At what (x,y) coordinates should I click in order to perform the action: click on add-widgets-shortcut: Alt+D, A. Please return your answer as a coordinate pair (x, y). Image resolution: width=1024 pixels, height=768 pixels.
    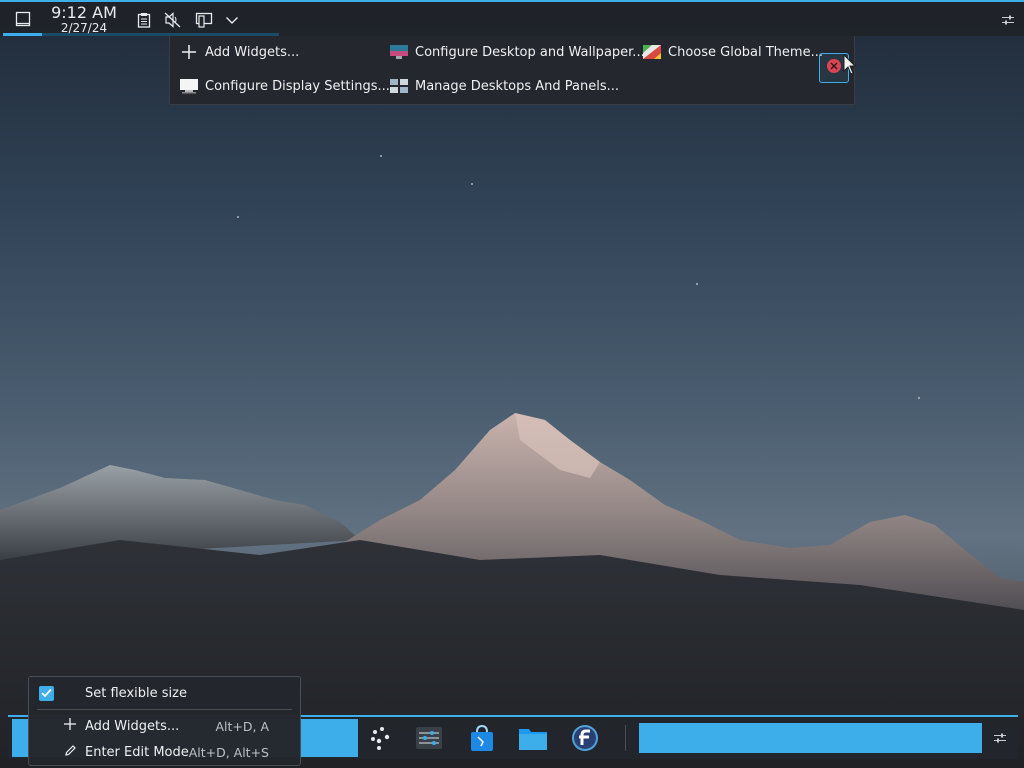
    Looking at the image, I should click on (242, 726).